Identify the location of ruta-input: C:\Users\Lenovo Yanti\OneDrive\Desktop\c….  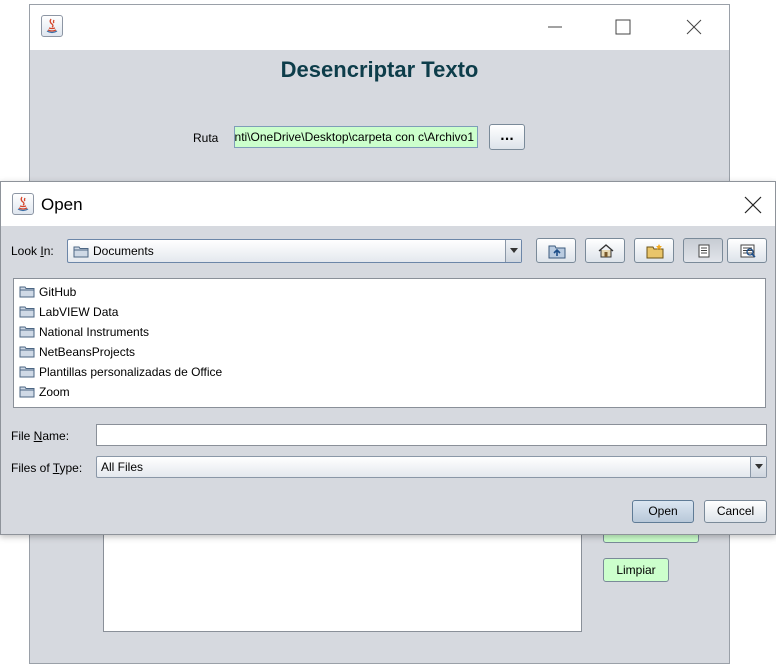
(356, 137).